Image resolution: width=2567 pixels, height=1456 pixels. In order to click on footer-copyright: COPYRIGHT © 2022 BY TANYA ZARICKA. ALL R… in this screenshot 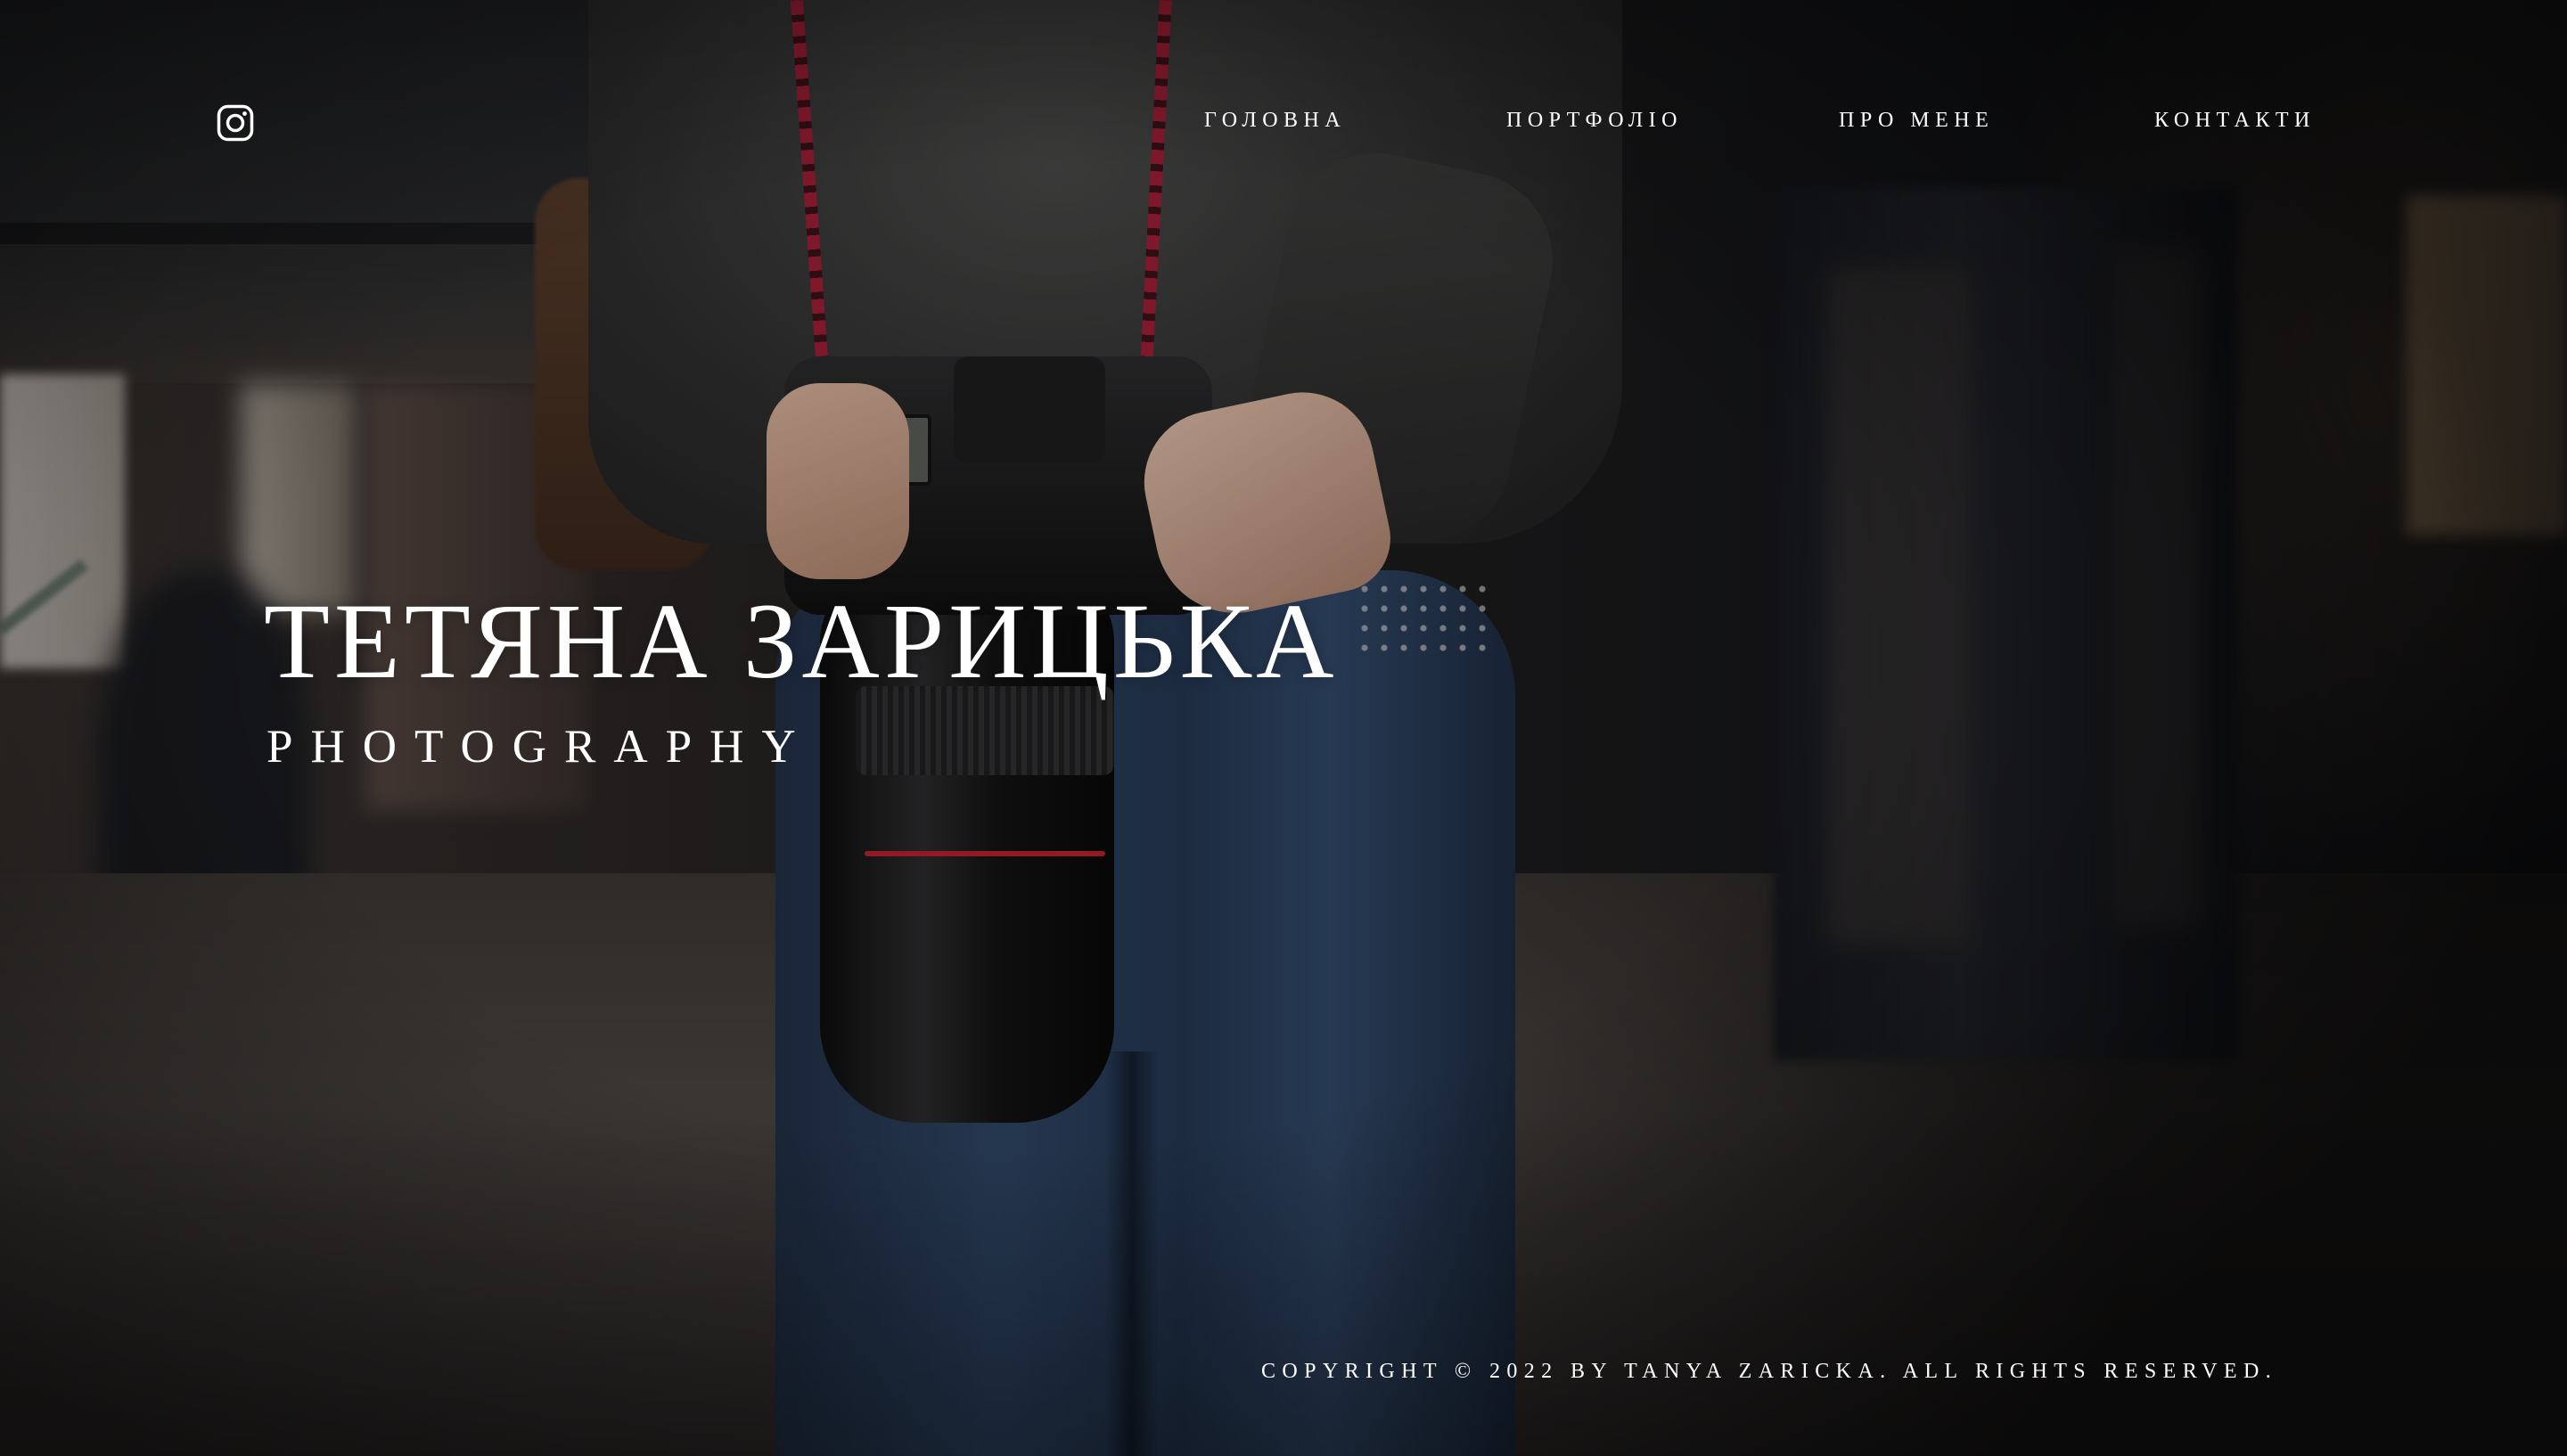, I will do `click(1769, 1371)`.